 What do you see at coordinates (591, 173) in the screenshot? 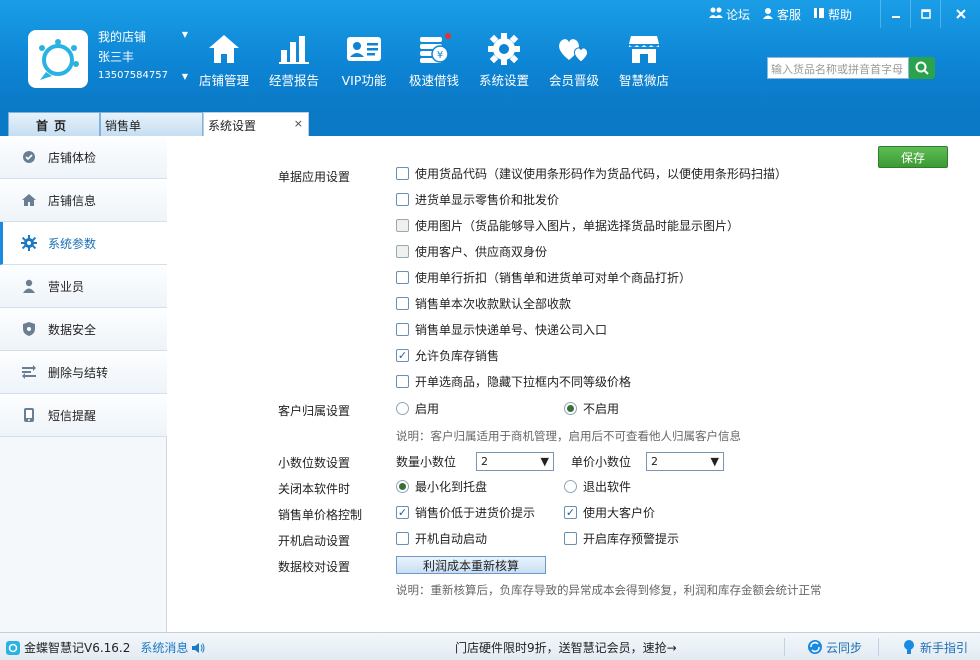
I see `option-use-item-code: 使用货品代码（建议使用条形码作为货品代码，以便使用条形码扫描）` at bounding box center [591, 173].